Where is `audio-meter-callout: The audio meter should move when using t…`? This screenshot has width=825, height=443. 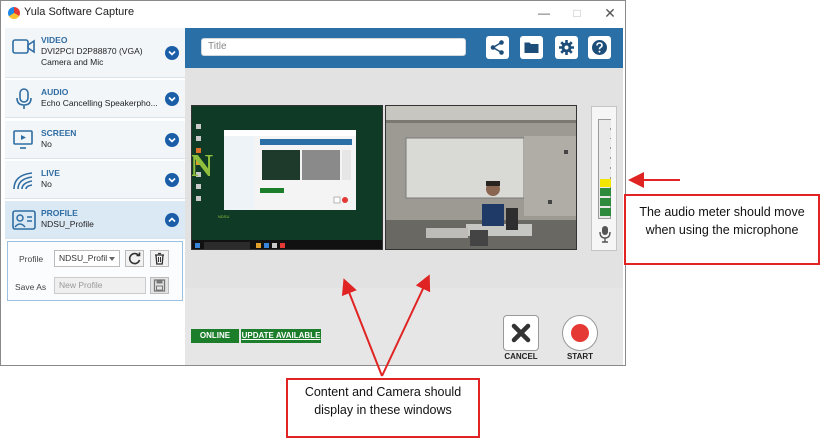
audio-meter-callout: The audio meter should move when using t… is located at coordinates (722, 229).